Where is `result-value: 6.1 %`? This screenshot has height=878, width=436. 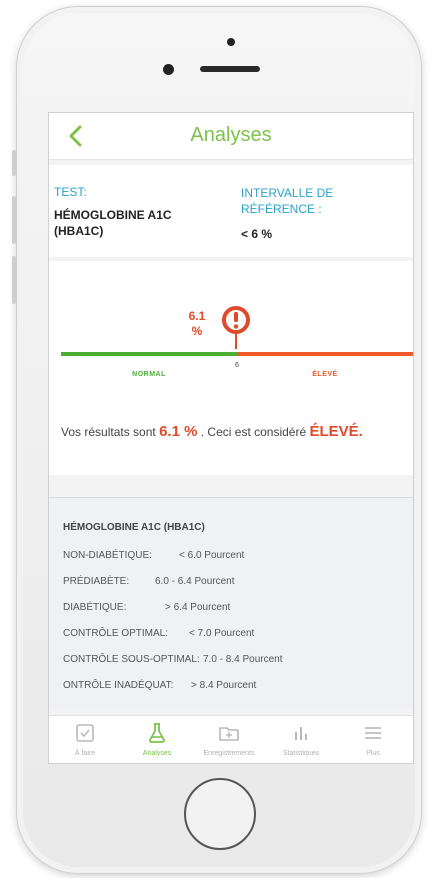
result-value: 6.1 % is located at coordinates (197, 324).